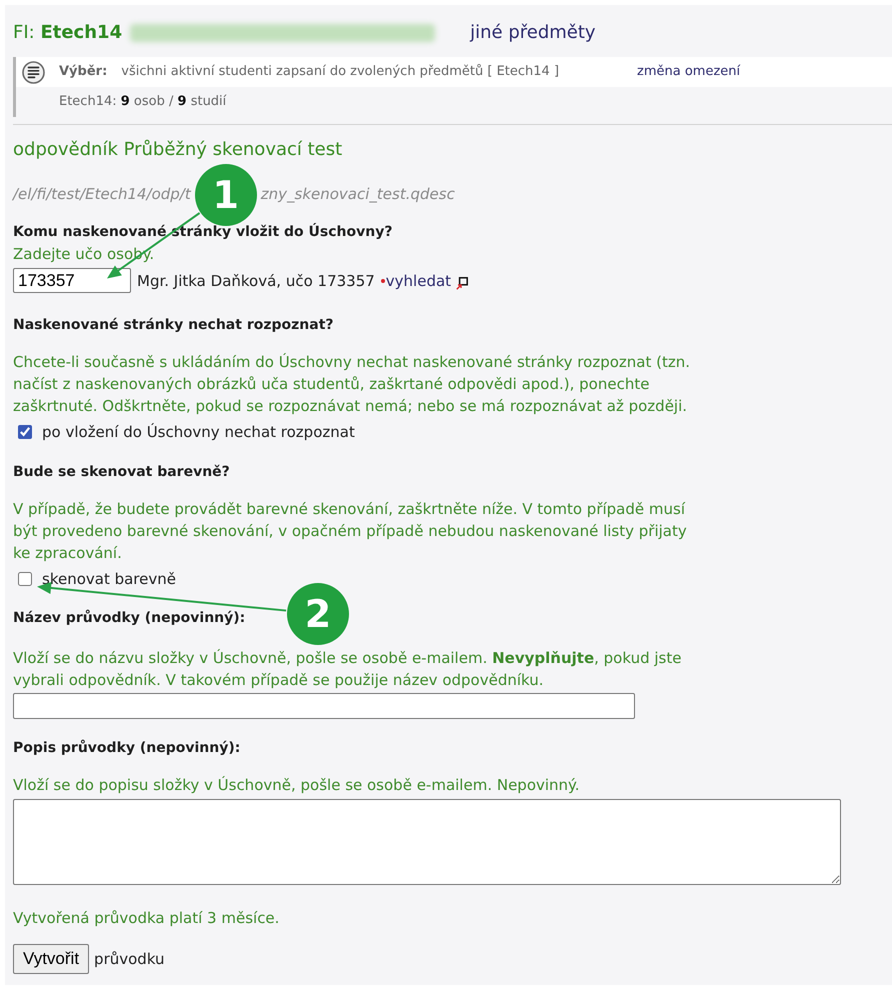  Describe the element at coordinates (350, 531) in the screenshot. I see `help-text: V případě, že budete provádět barevné skenování, zaškrtněte níže. V tomto případě musí být provedeno barevné skenování, v opačném případě nebudou naskenované listy přijaty ke zpracování.` at that location.